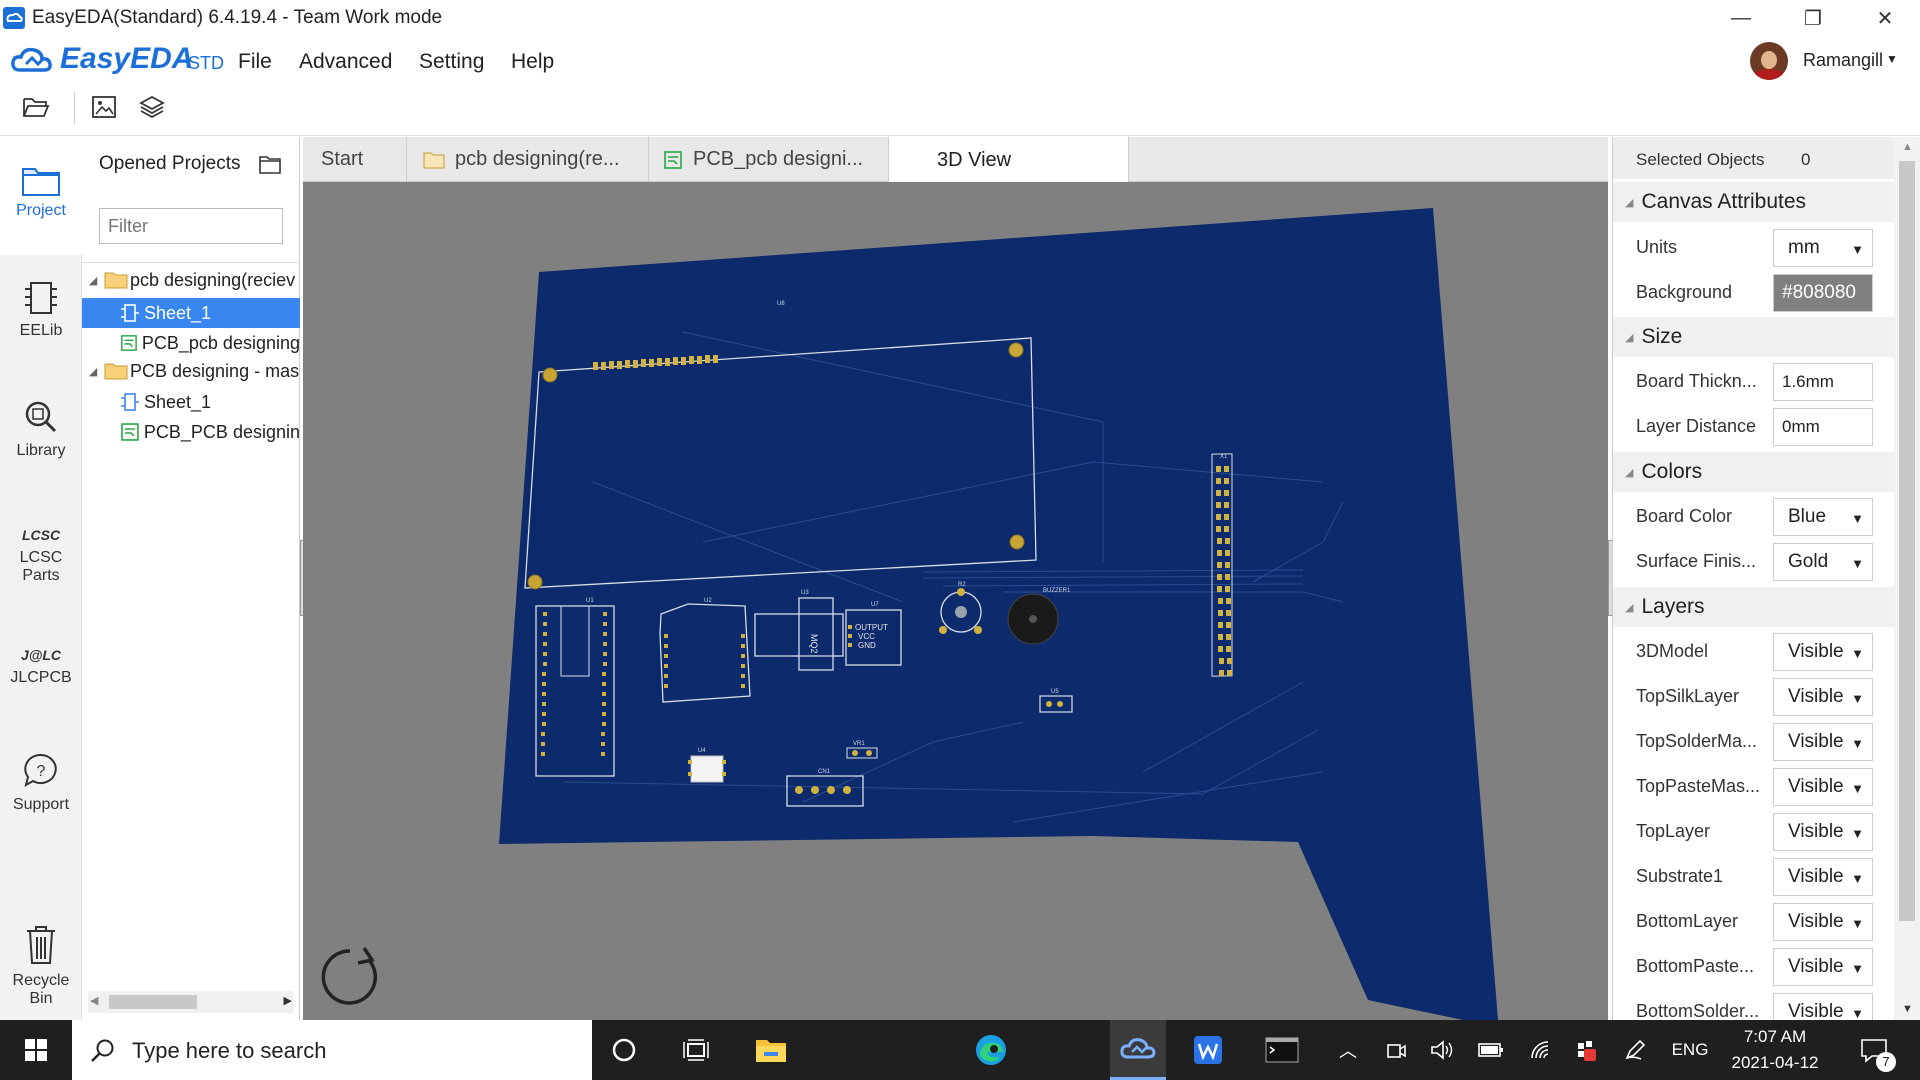  Describe the element at coordinates (1754, 472) in the screenshot. I see `section-colors: ◢ Colors` at that location.